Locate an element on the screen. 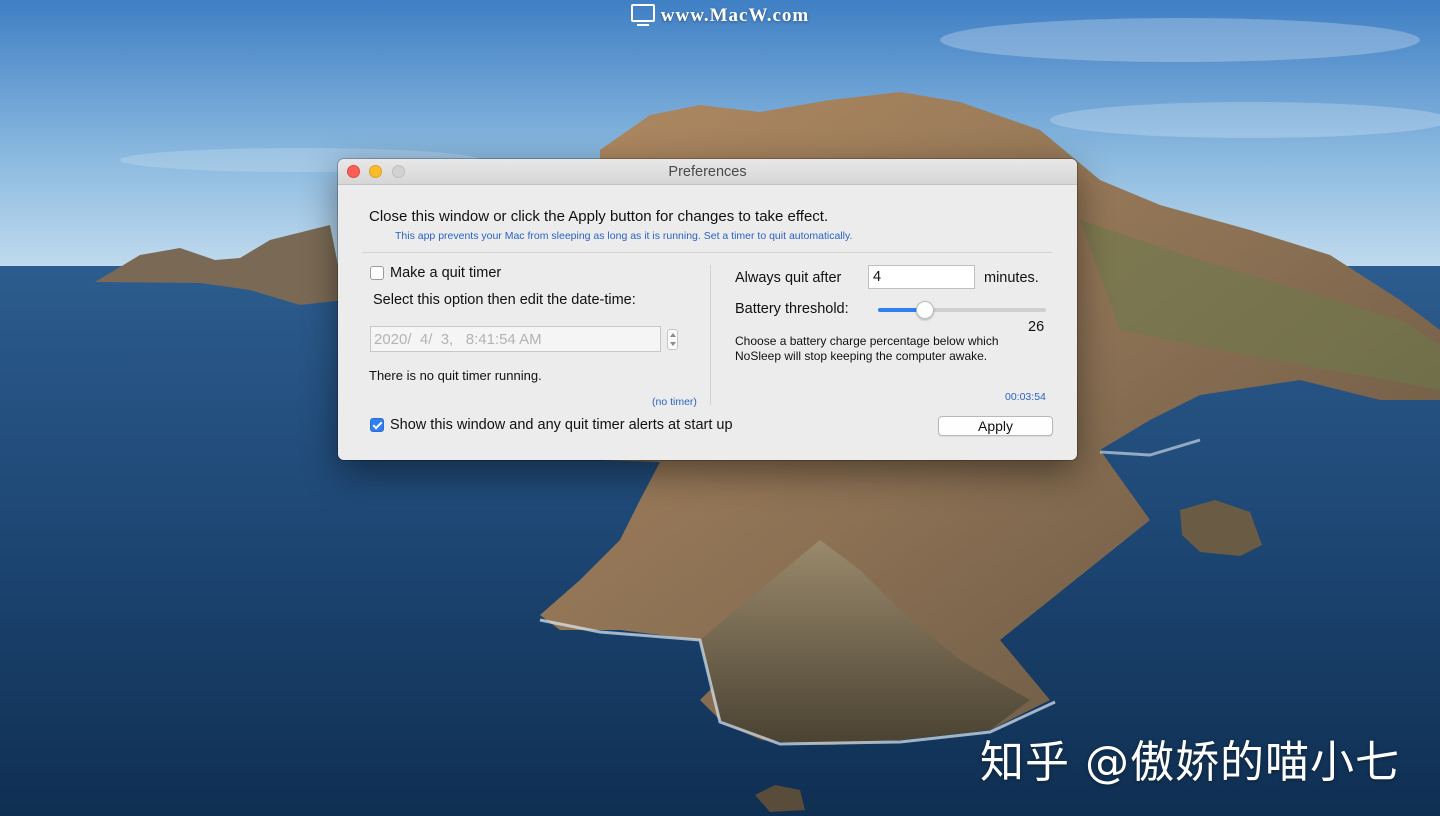 The width and height of the screenshot is (1440, 816). watermark-bottom: 知乎 @傲娇的喵小七 is located at coordinates (1190, 762).